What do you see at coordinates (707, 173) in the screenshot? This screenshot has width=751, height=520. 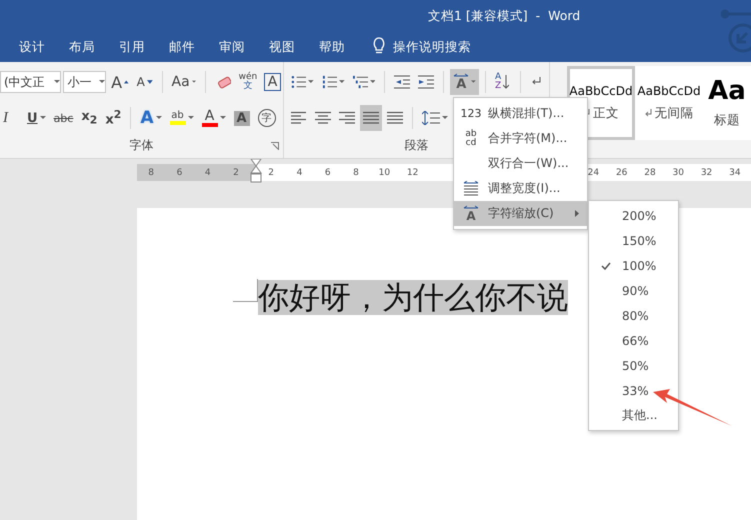 I see `ruler-number: 32` at bounding box center [707, 173].